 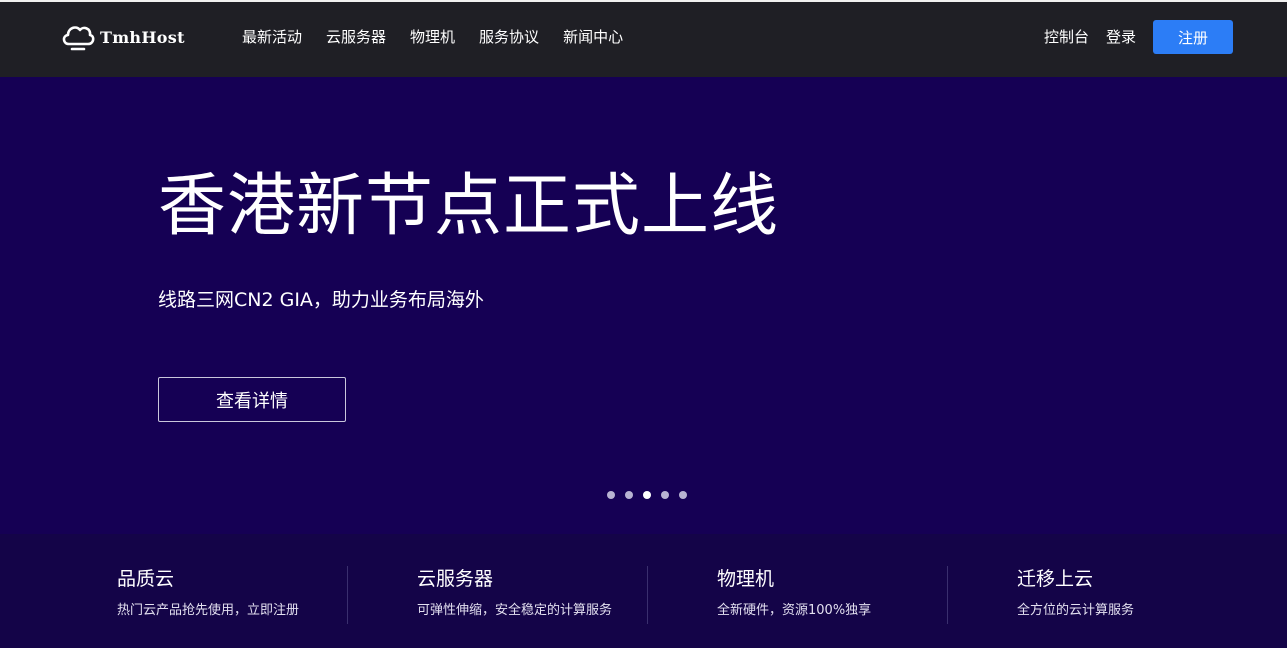 I want to click on nav-item-physical-machines: 物理机, so click(x=432, y=37).